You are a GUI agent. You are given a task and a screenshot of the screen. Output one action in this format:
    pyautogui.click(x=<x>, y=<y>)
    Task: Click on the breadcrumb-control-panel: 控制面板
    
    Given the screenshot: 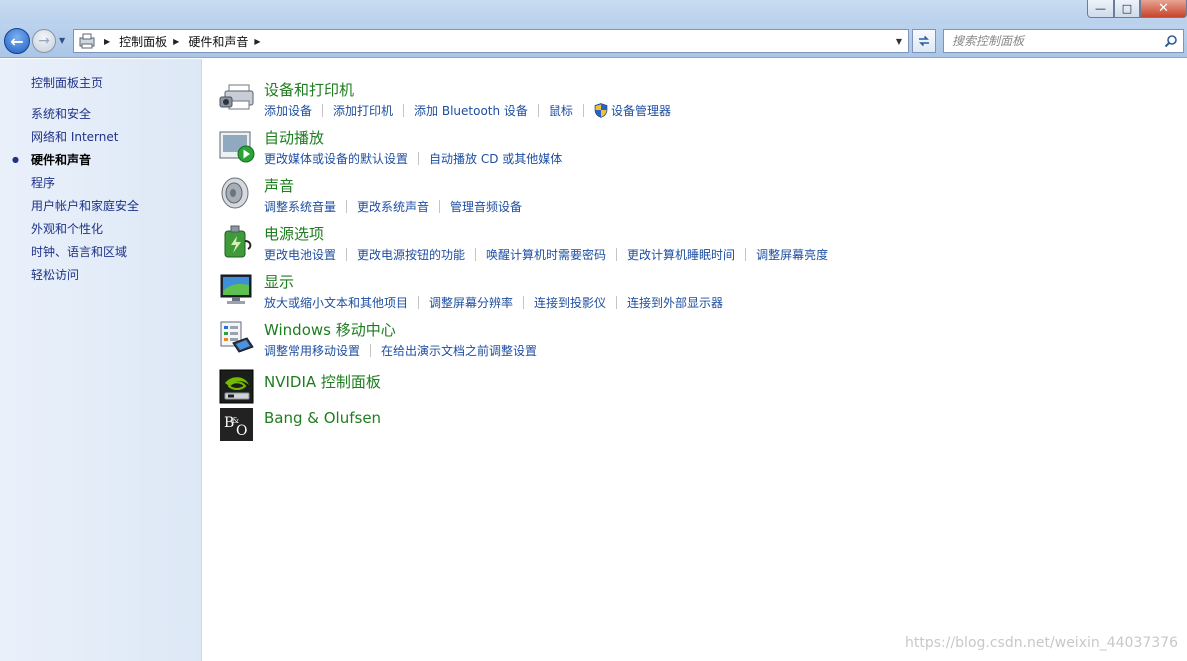 What is the action you would take?
    pyautogui.click(x=143, y=41)
    